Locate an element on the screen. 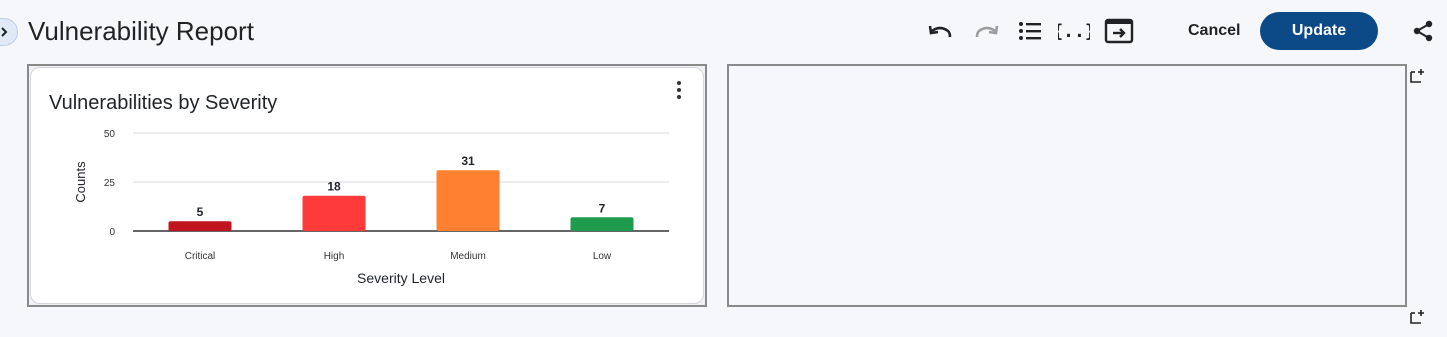  redo-icon is located at coordinates (987, 31).